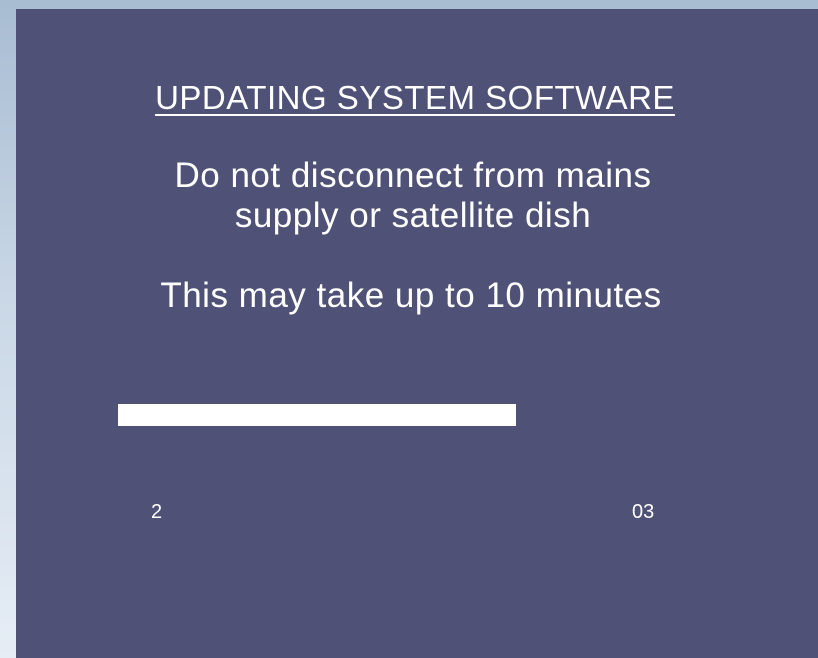 The height and width of the screenshot is (658, 818). I want to click on progress-bar, so click(383, 415).